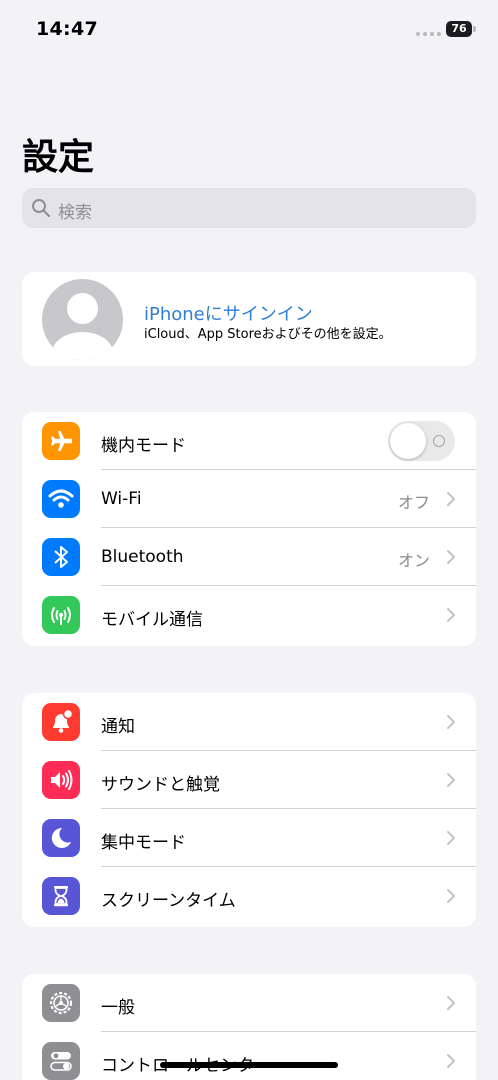 The image size is (498, 1080). I want to click on sign-in-card: iPhoneにサインイン iCloud、App Storeおよびその他を設定。, so click(249, 319).